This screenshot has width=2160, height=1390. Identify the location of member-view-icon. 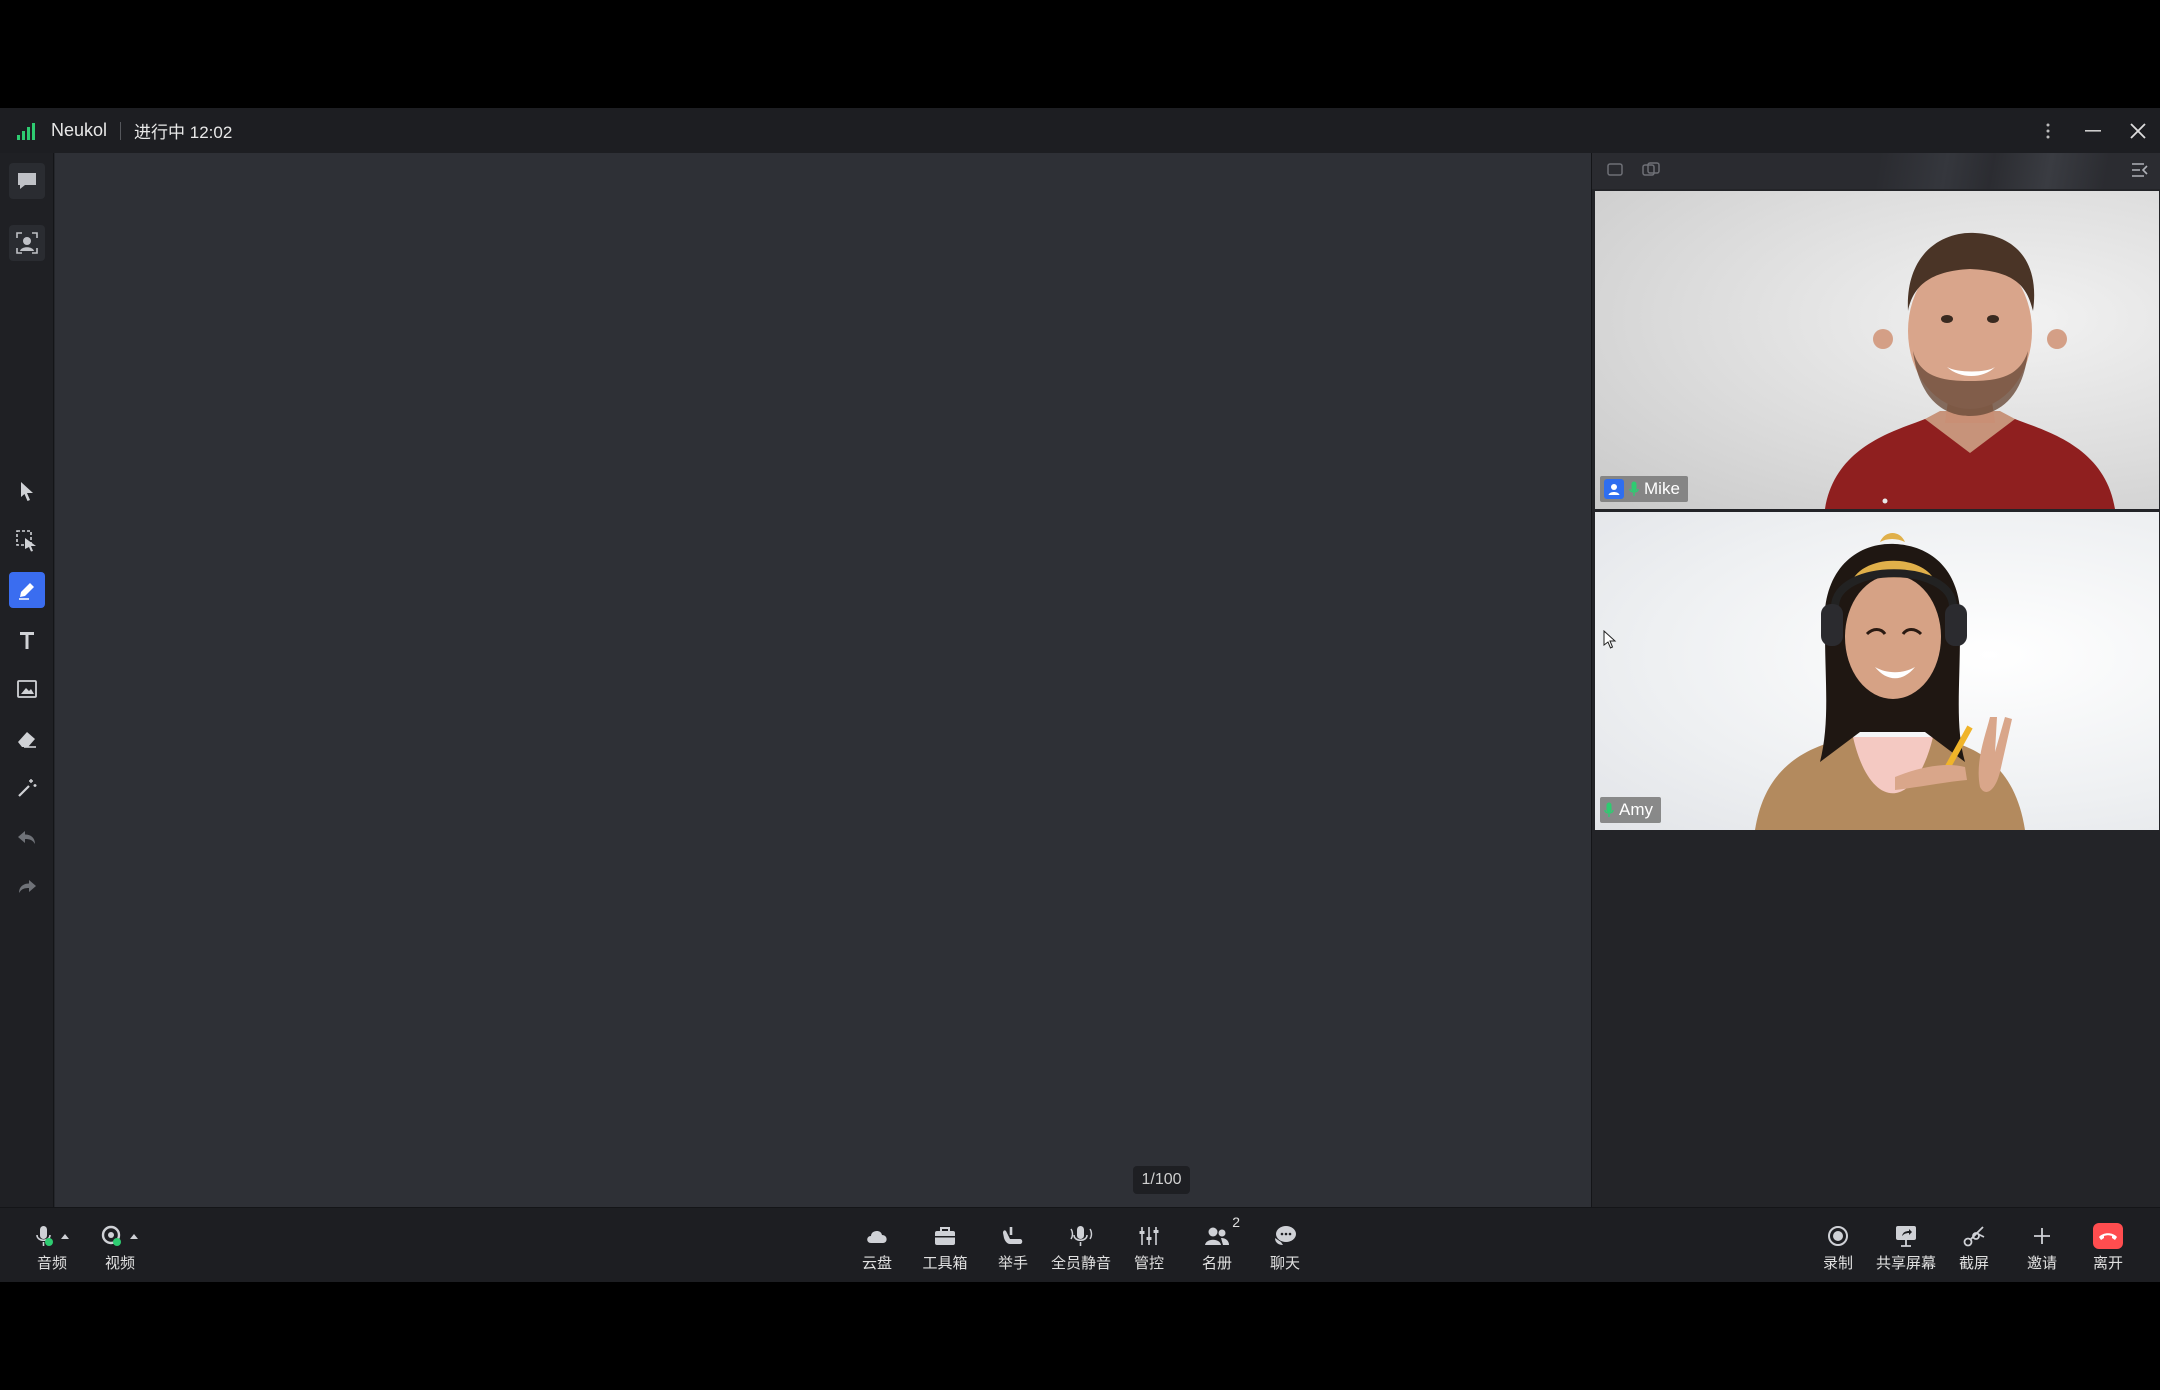
(27, 243).